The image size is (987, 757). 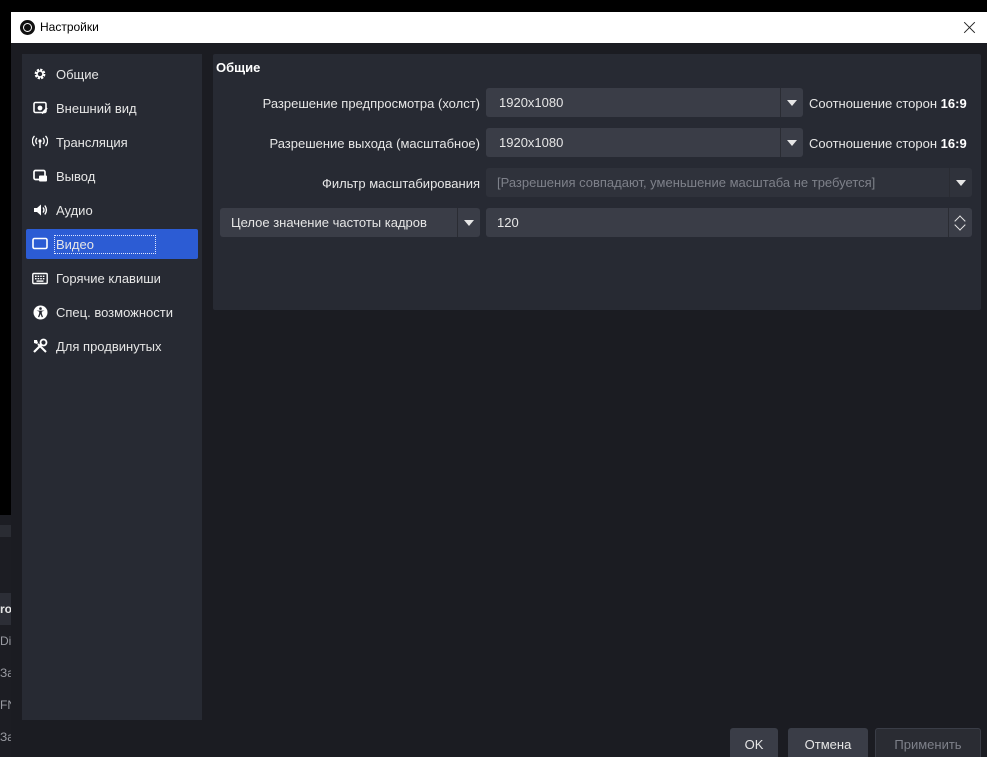 I want to click on sidebar-item-label: Вывод, so click(x=76, y=176).